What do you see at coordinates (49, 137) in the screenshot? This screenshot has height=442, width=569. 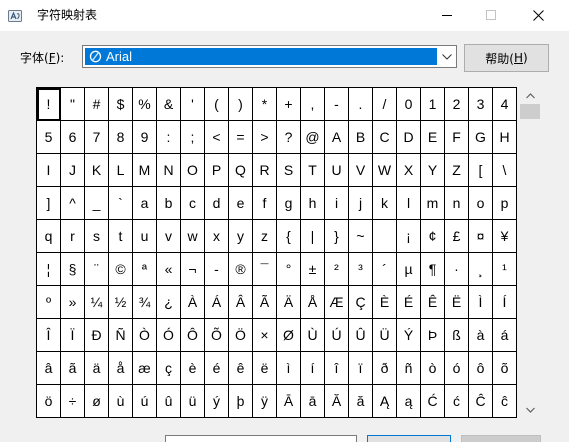 I see `char-cell: 5` at bounding box center [49, 137].